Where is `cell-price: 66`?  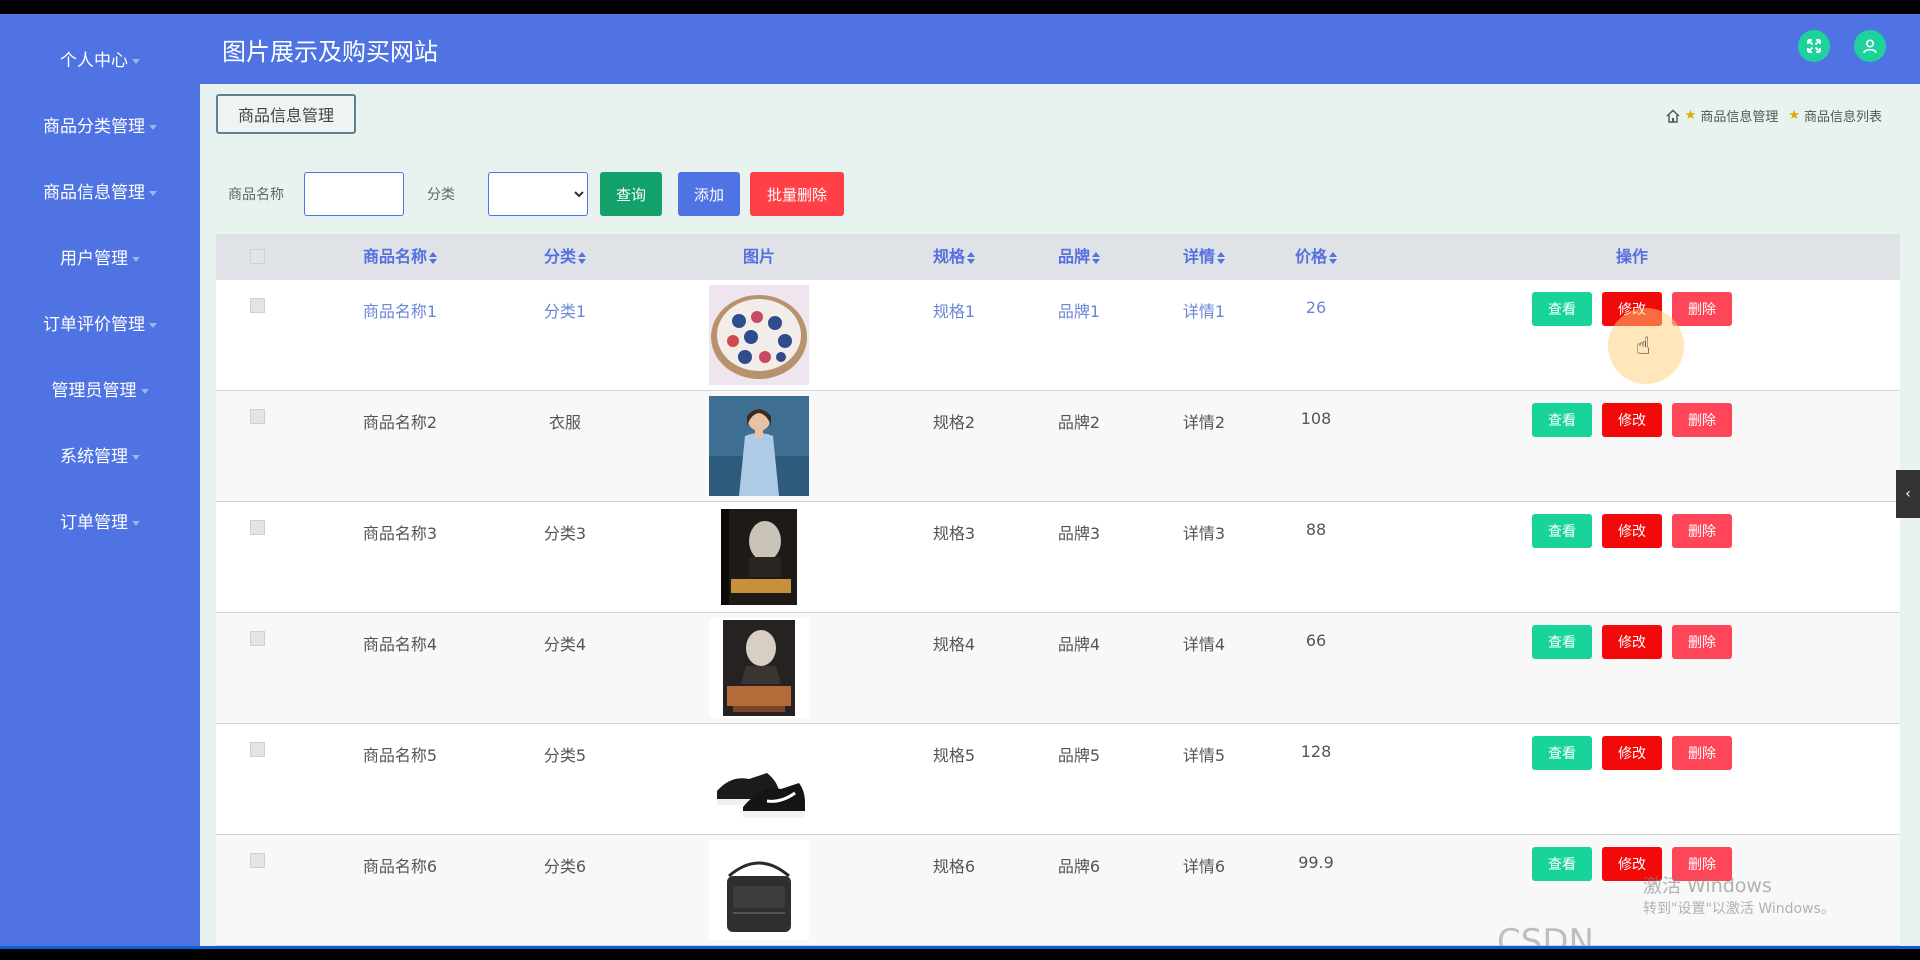 cell-price: 66 is located at coordinates (1316, 640).